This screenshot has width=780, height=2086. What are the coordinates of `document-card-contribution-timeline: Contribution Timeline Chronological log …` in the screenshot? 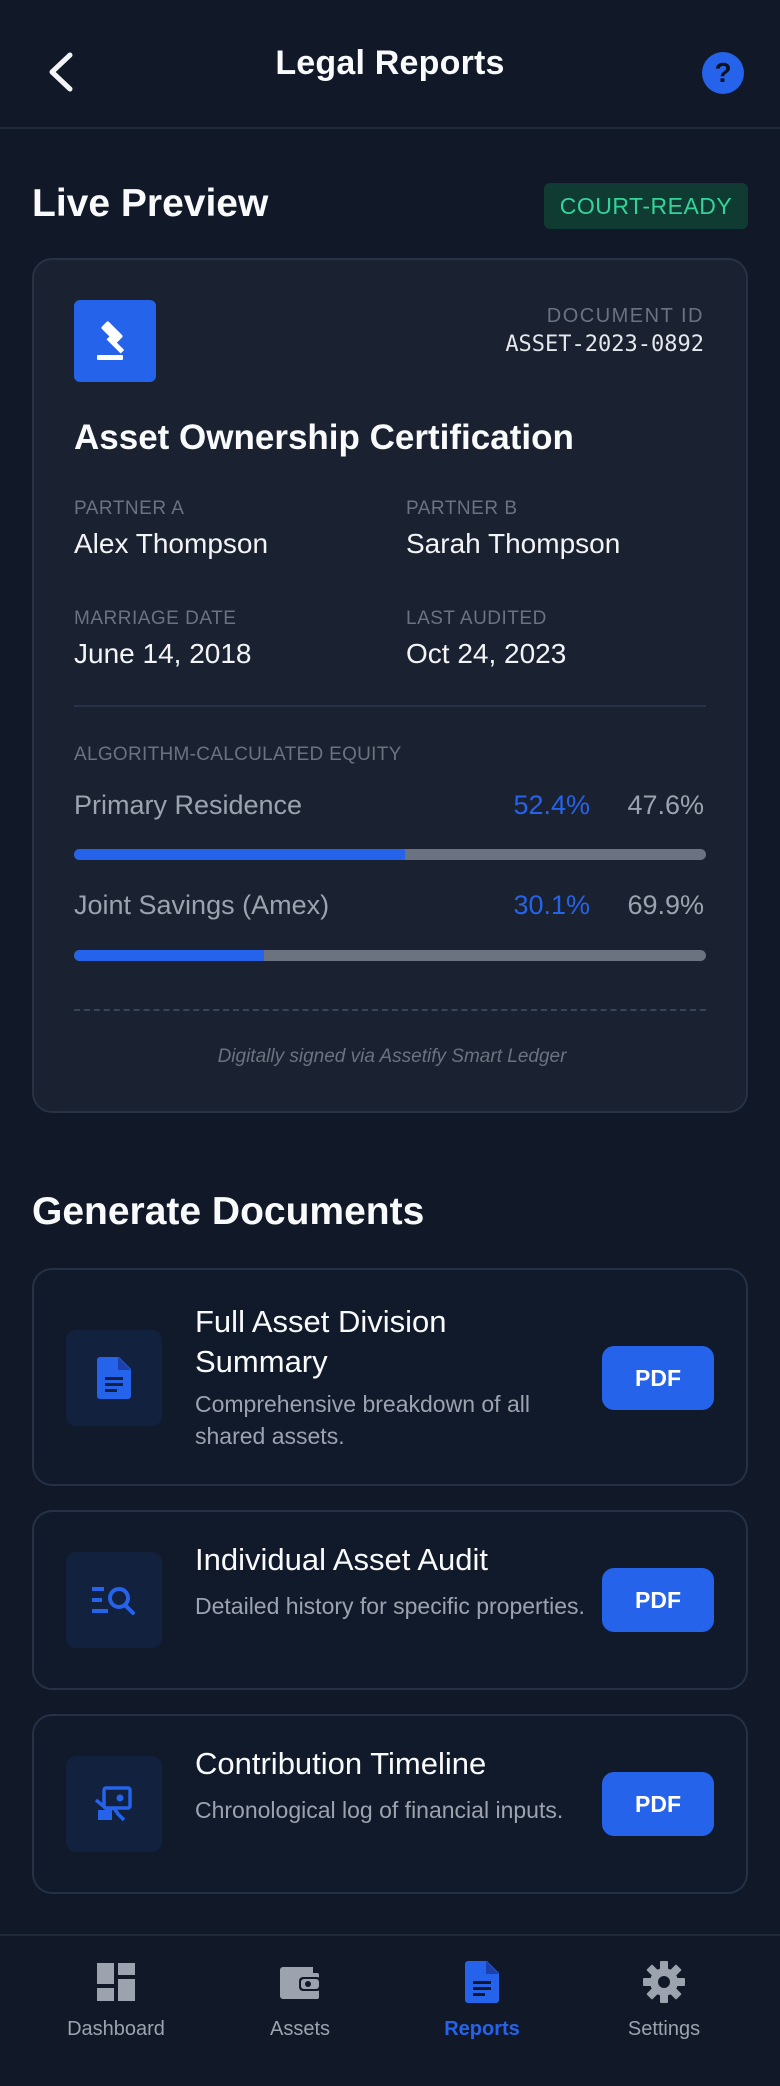 It's located at (390, 1804).